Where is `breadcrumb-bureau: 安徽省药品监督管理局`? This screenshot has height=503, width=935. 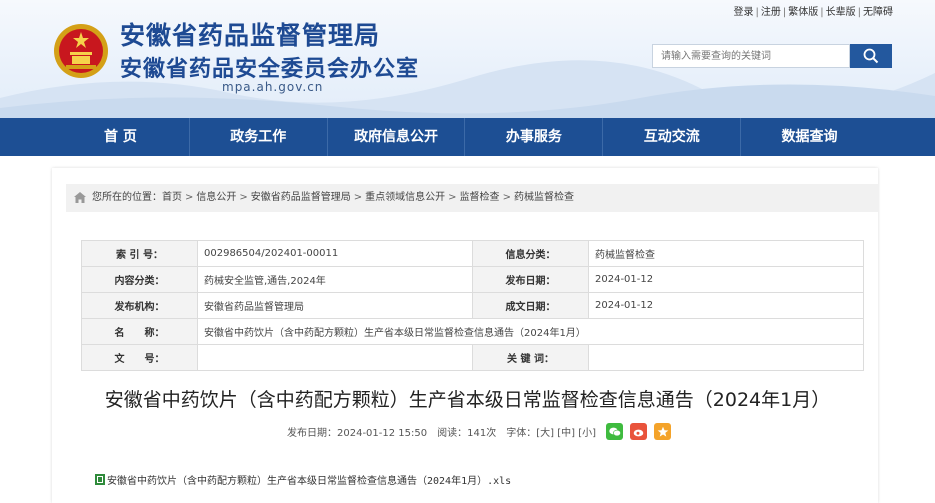
breadcrumb-bureau: 安徽省药品监督管理局 is located at coordinates (301, 197).